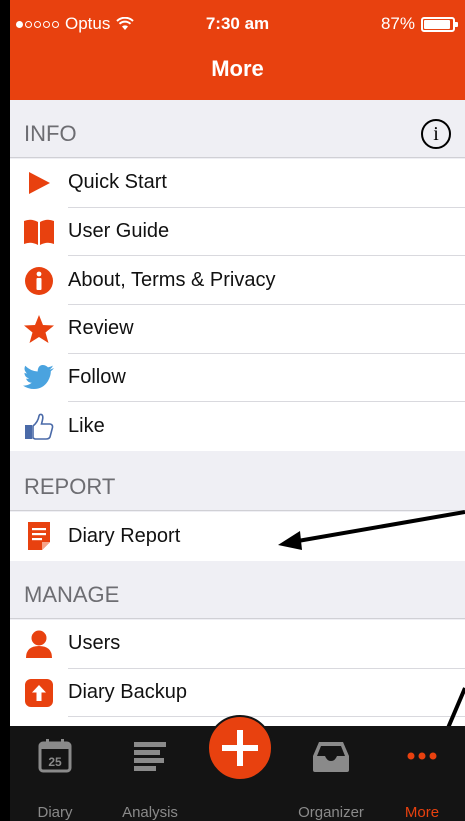 This screenshot has height=821, width=465. I want to click on info-icon, so click(39, 281).